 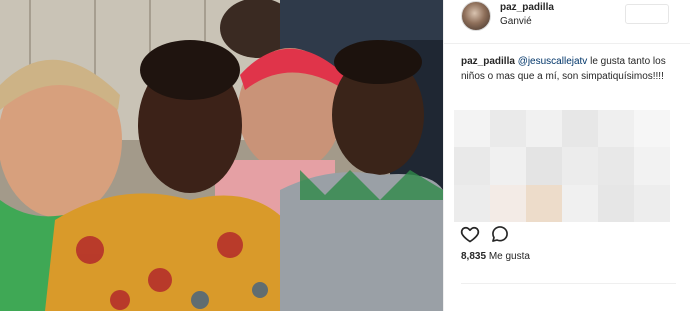 I want to click on comment-bubble-icon, so click(x=500, y=234).